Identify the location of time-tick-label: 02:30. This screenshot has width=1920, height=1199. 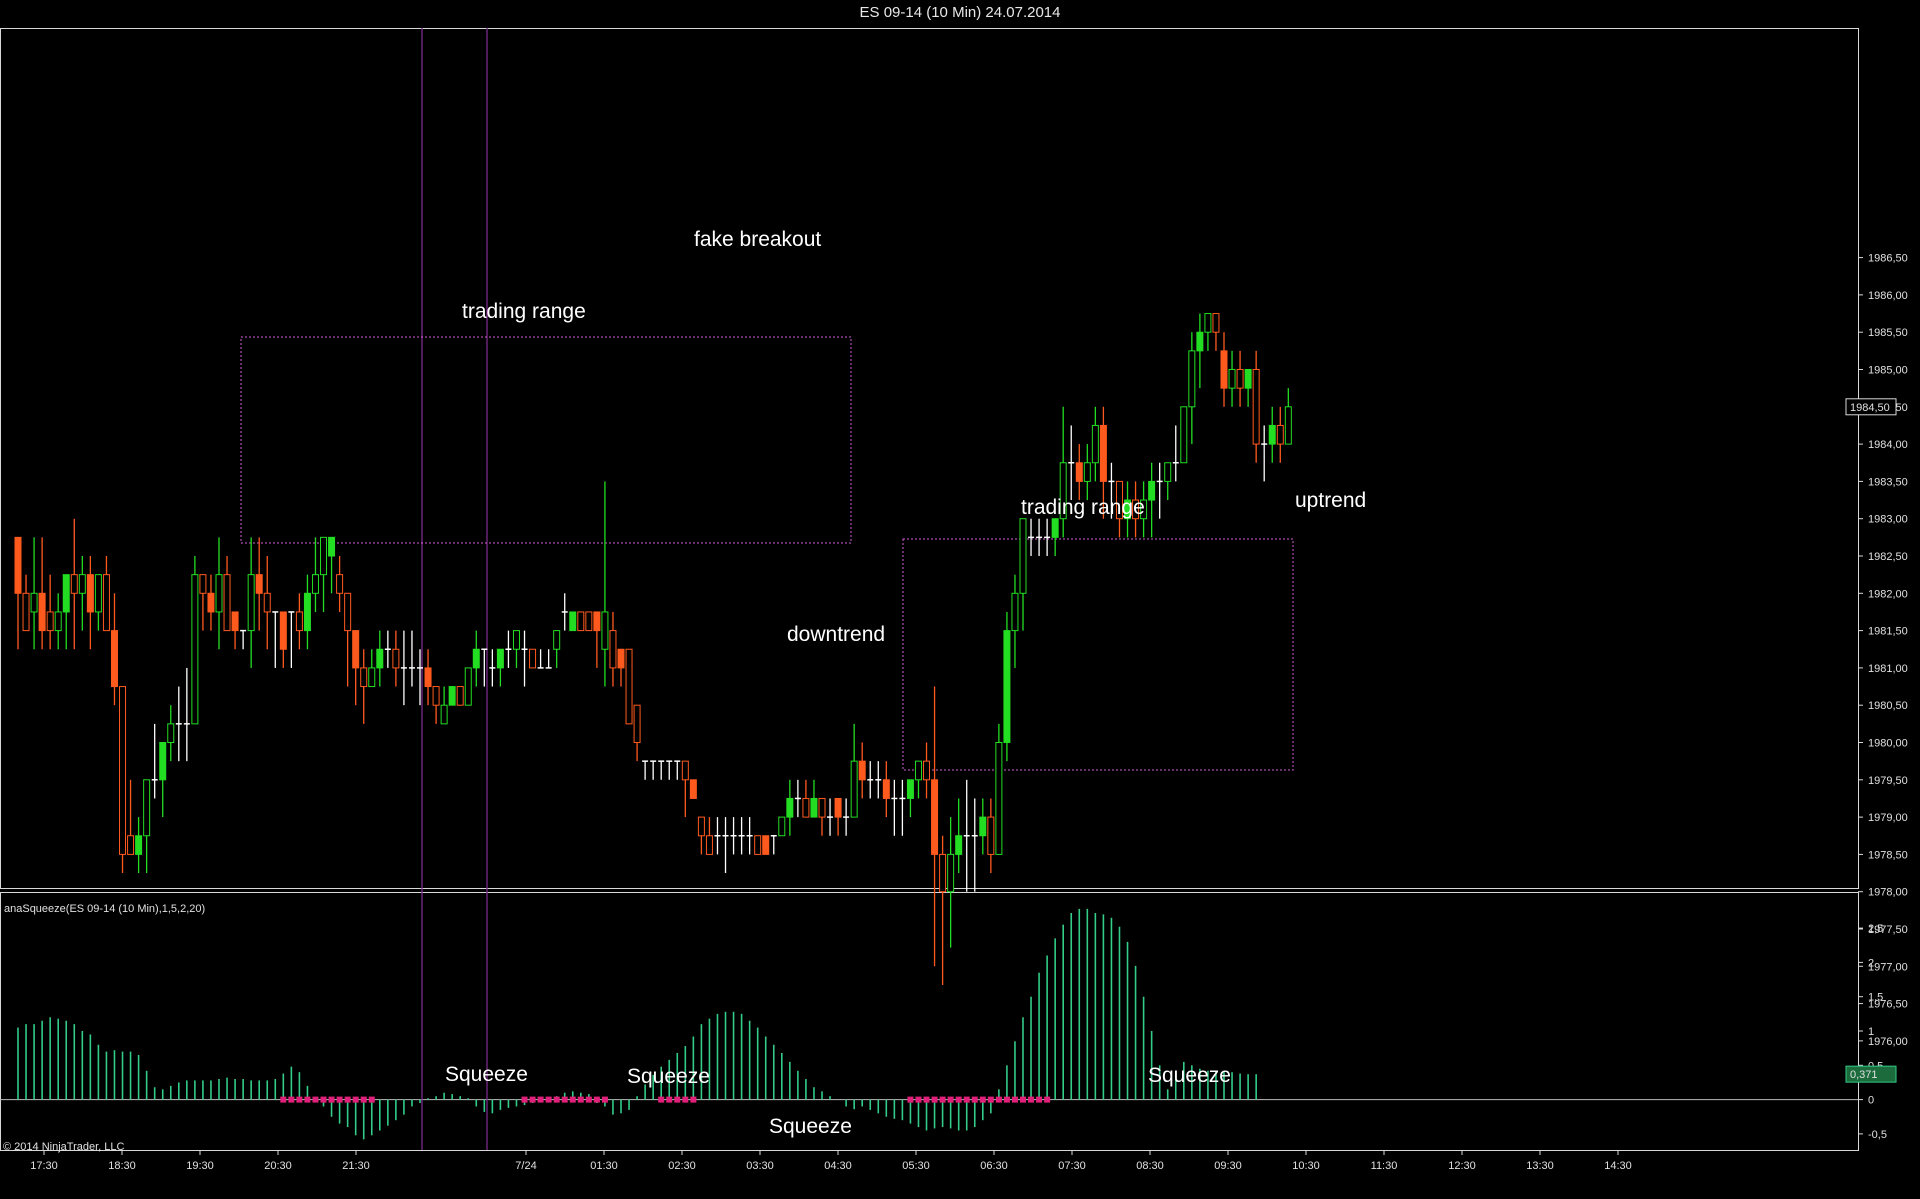
(682, 1166).